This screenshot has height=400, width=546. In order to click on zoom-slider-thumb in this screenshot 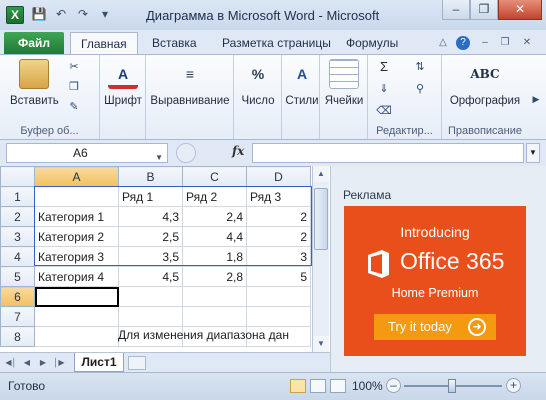, I will do `click(452, 386)`.